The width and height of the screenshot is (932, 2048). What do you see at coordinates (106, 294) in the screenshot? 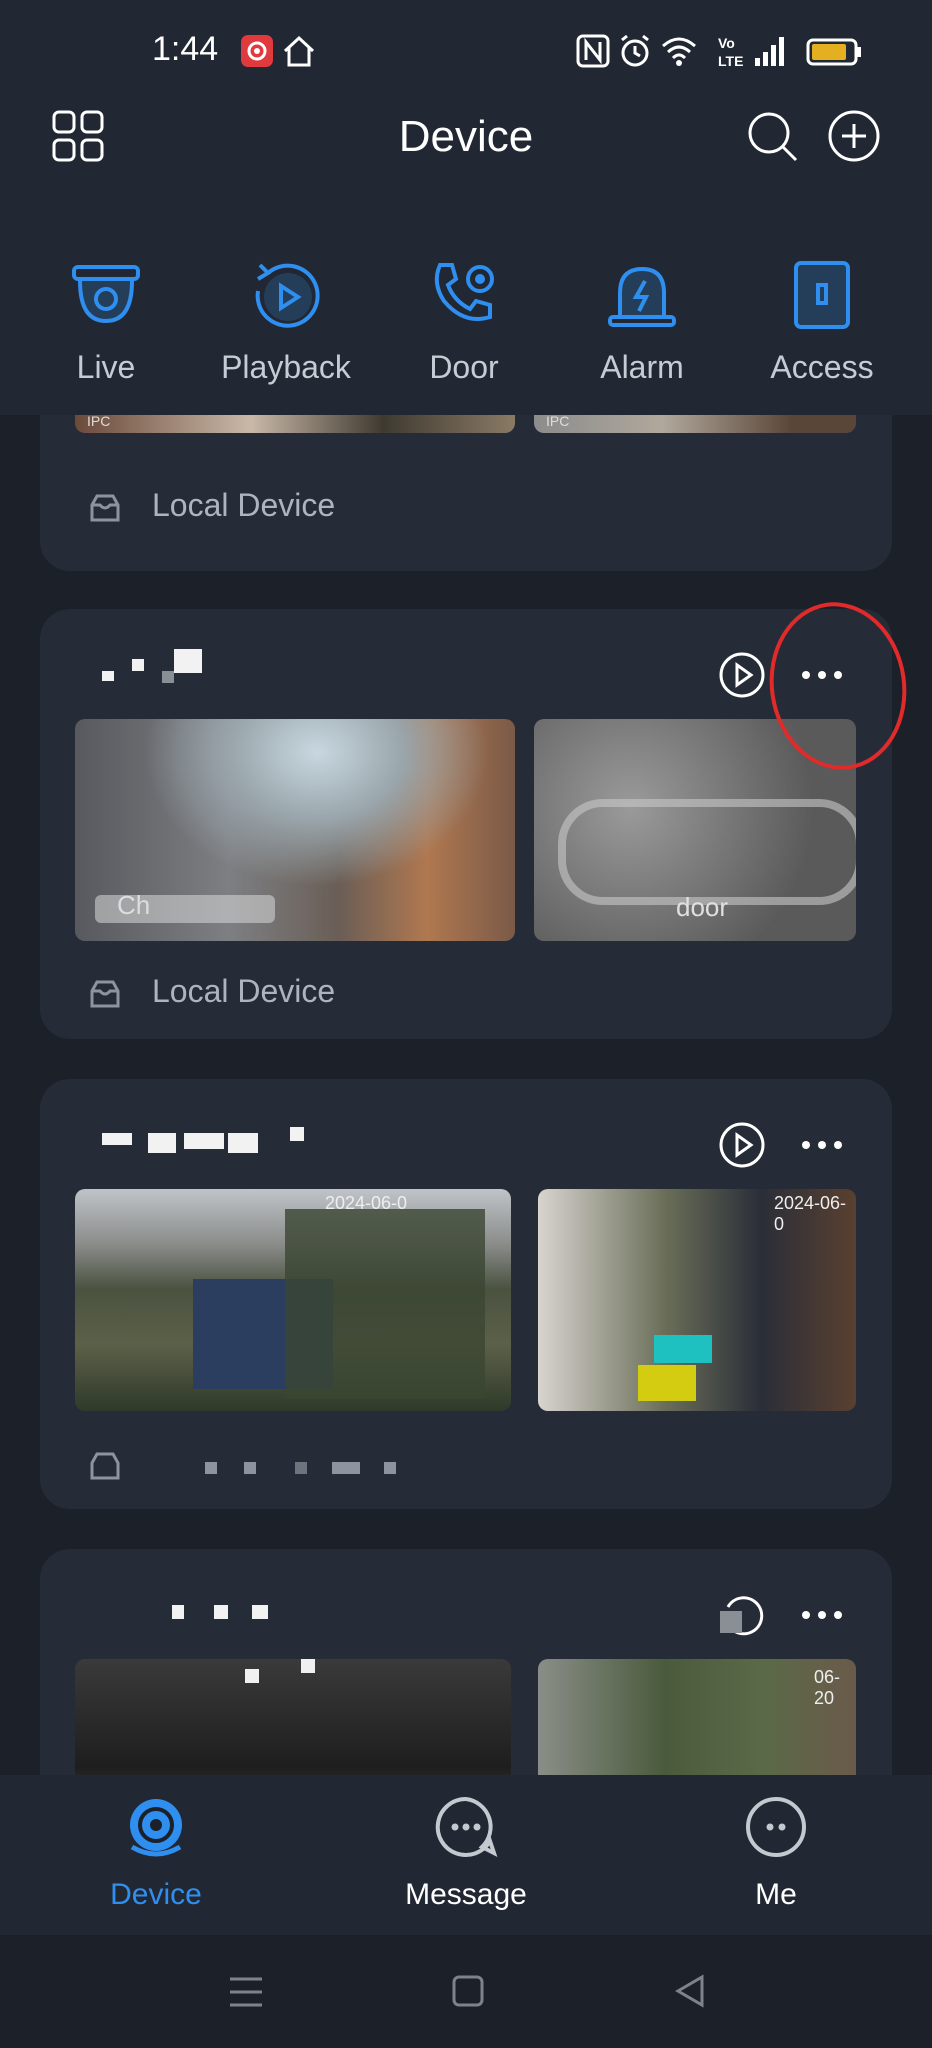
I see `live-camera-icon` at bounding box center [106, 294].